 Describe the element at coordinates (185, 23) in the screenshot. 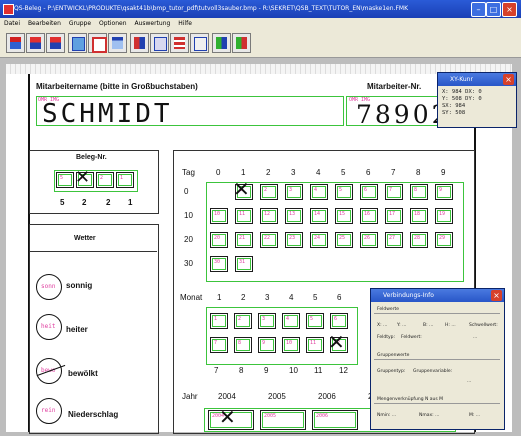

I see `menu-hilfe: Hilfe` at that location.